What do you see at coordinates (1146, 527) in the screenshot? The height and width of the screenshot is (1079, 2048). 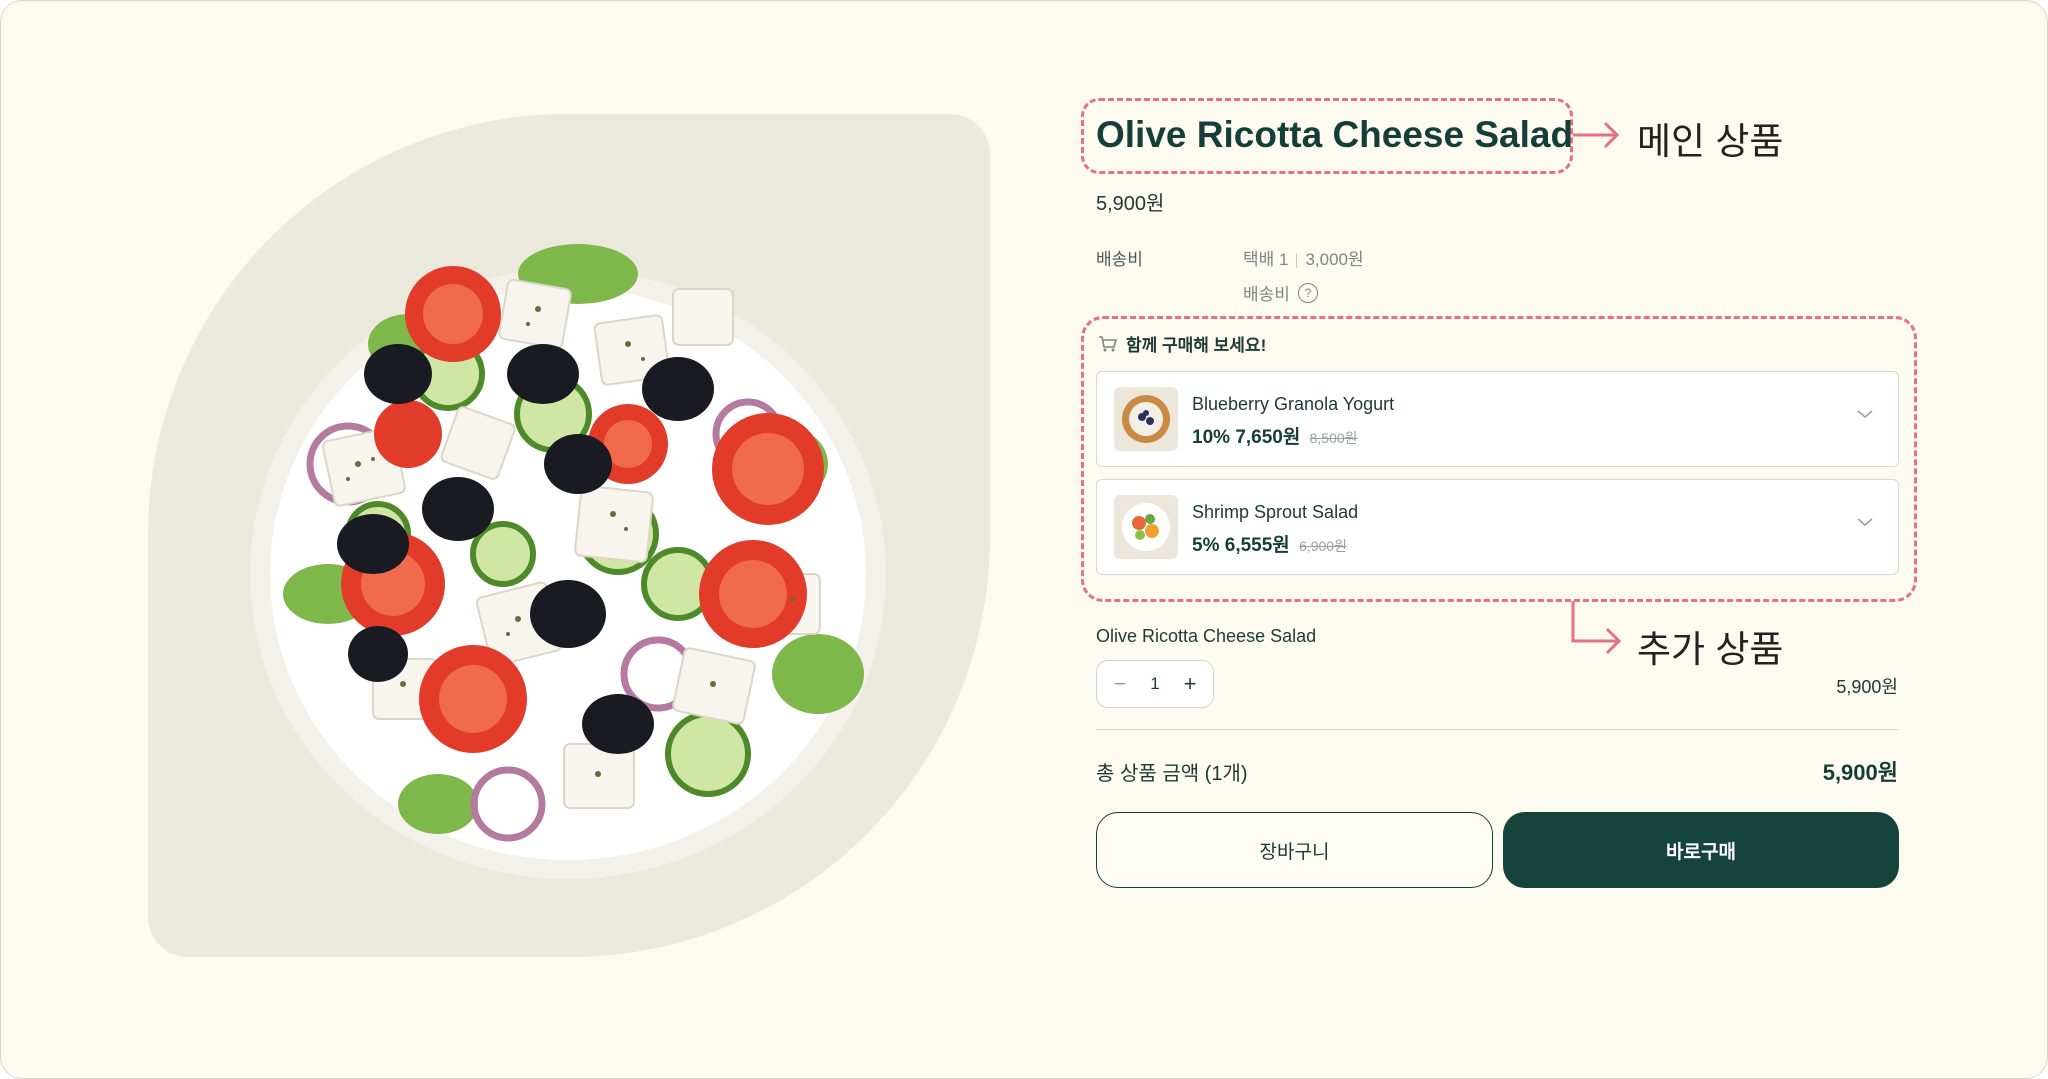 I see `shrimp-salad-thumbnail` at bounding box center [1146, 527].